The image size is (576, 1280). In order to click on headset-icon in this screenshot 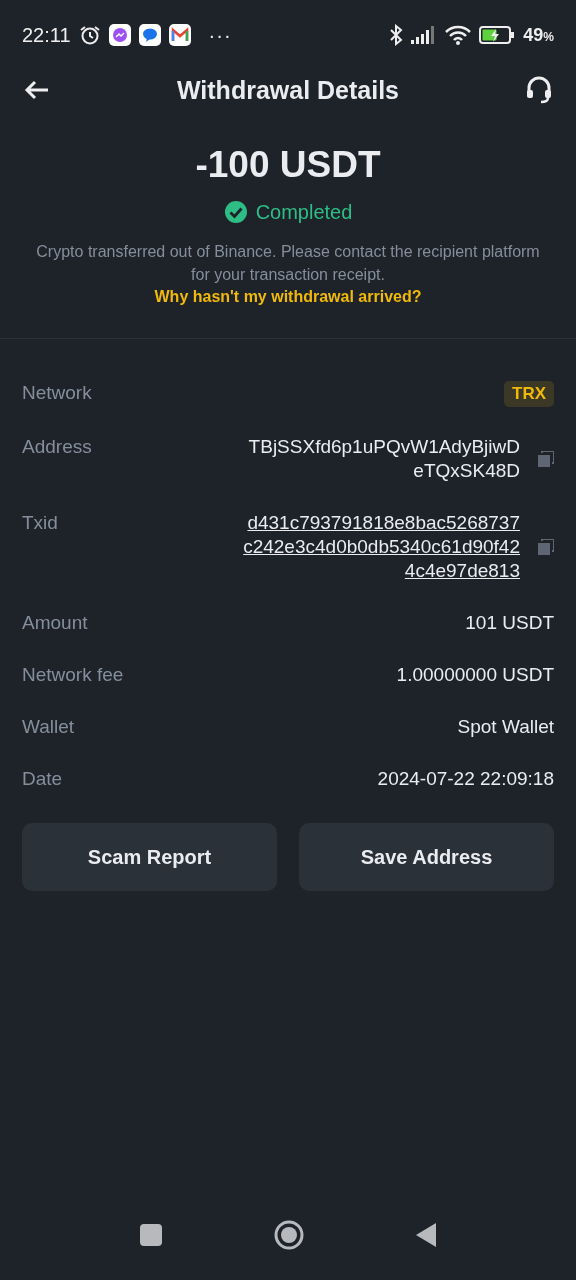, I will do `click(539, 90)`.